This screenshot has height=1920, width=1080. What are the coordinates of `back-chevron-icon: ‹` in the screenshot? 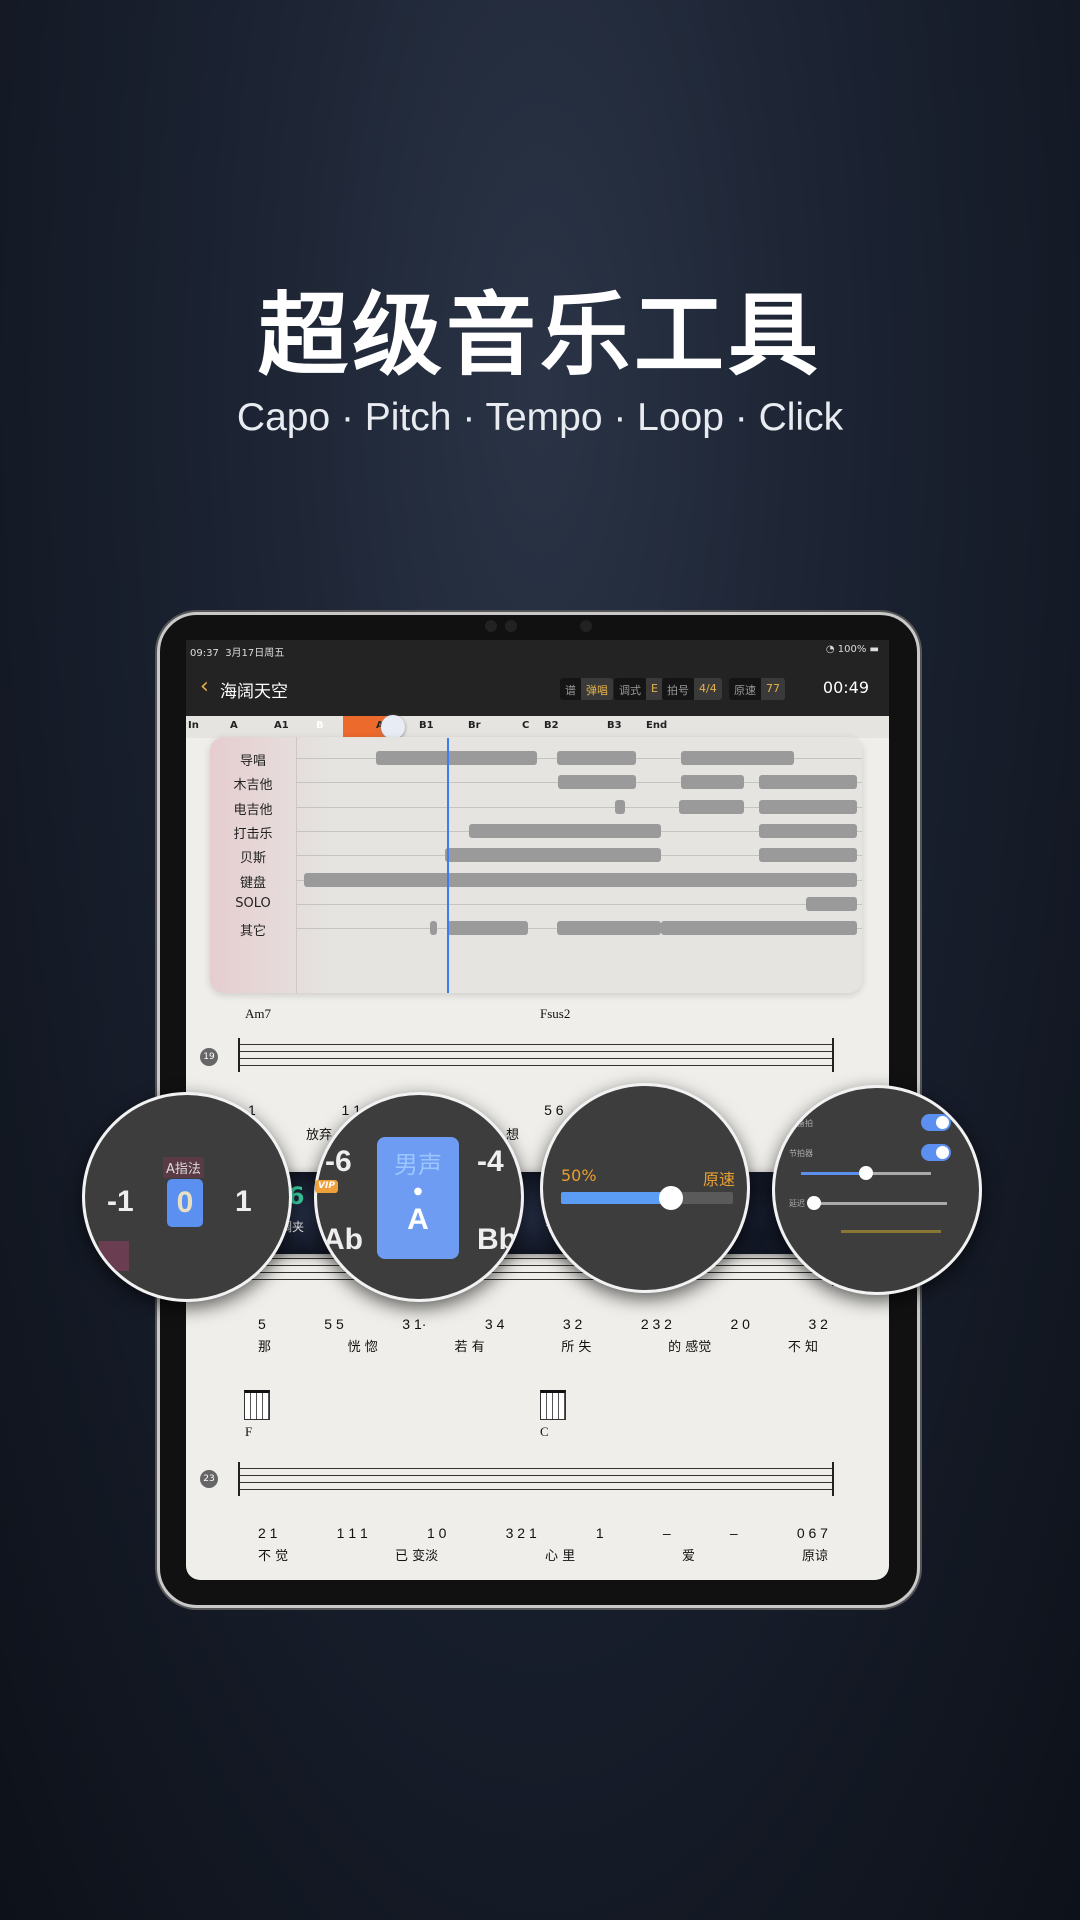 It's located at (204, 686).